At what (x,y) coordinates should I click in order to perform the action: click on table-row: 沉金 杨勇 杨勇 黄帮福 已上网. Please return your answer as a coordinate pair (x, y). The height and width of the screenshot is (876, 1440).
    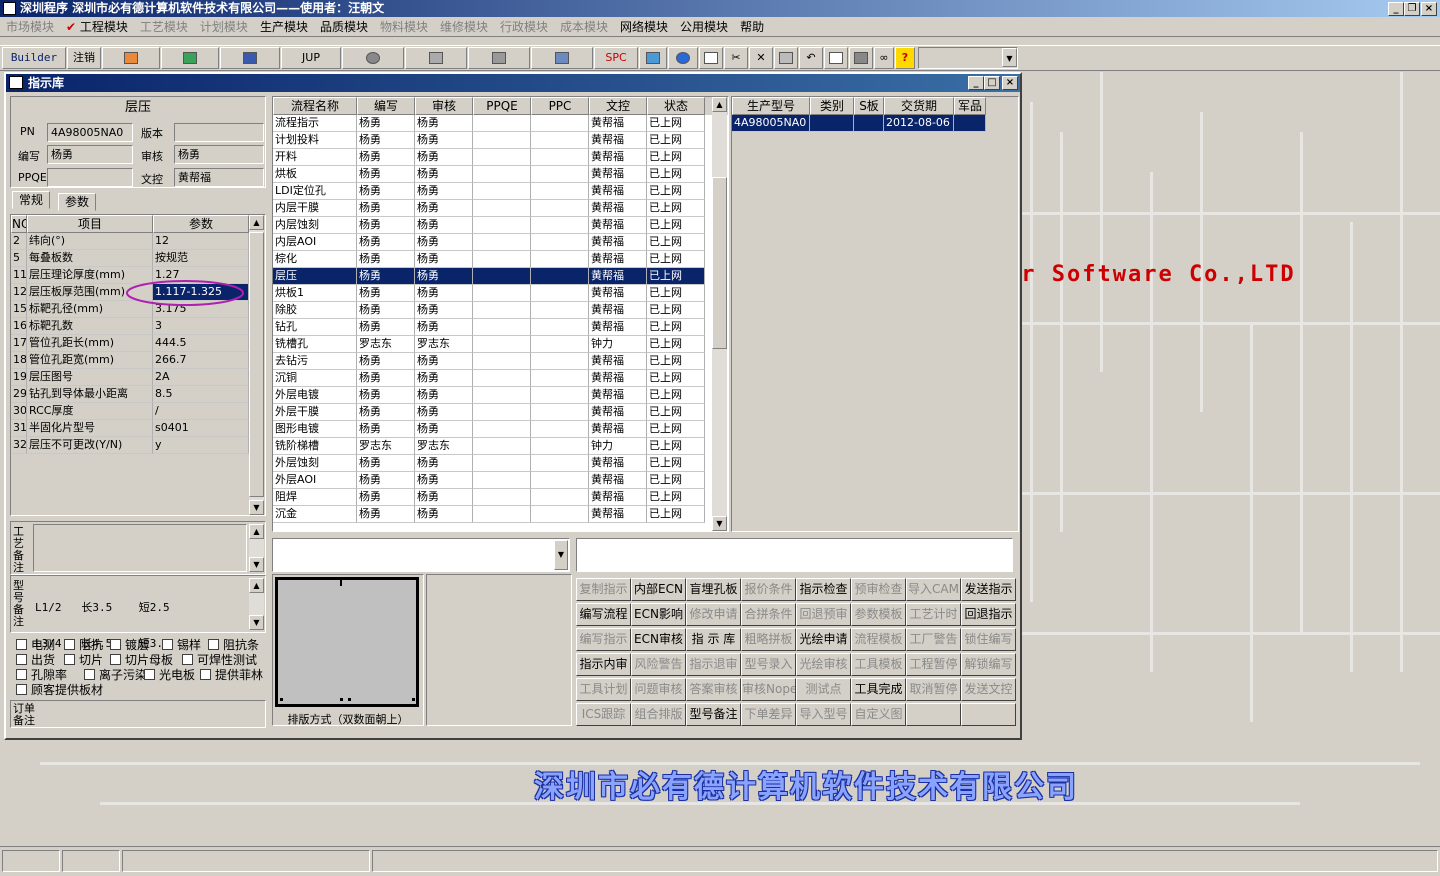
    Looking at the image, I should click on (500, 514).